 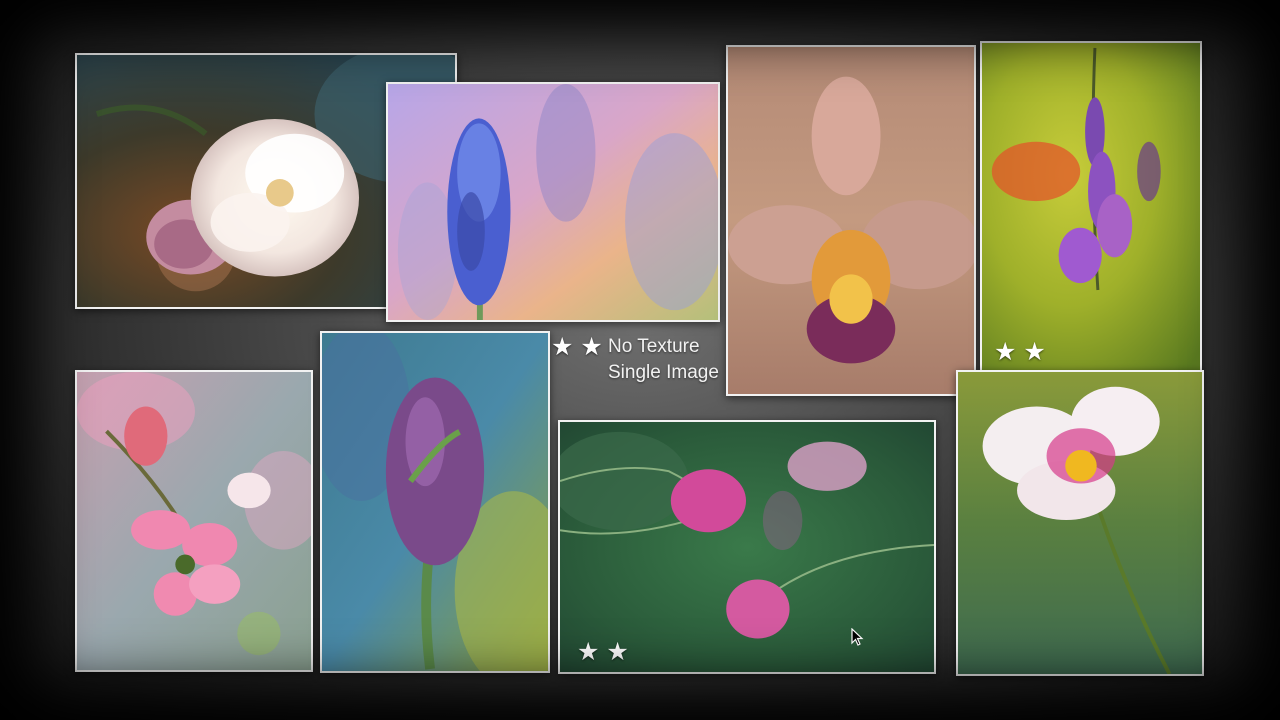 I want to click on caption-line-1: No Texture, so click(x=654, y=346).